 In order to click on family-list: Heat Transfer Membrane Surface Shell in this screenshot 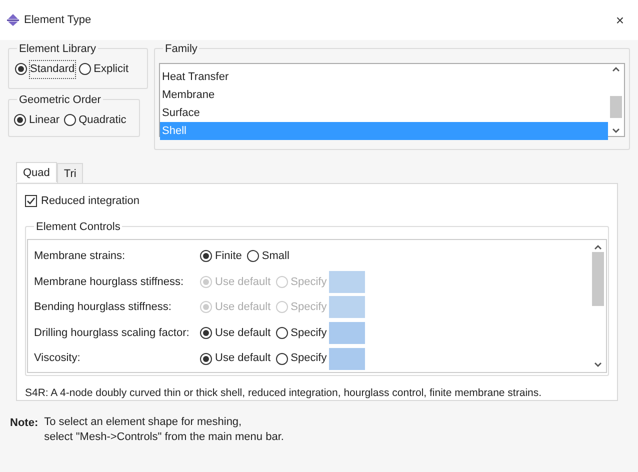, I will do `click(392, 100)`.